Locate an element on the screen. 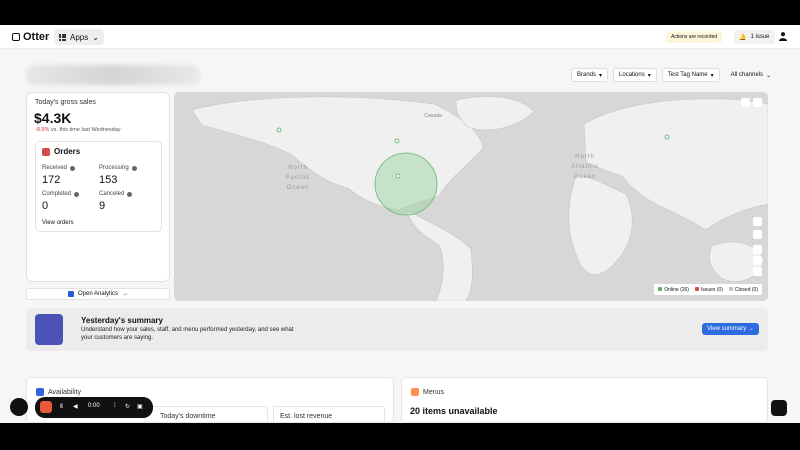  analytics-icon is located at coordinates (70, 294).